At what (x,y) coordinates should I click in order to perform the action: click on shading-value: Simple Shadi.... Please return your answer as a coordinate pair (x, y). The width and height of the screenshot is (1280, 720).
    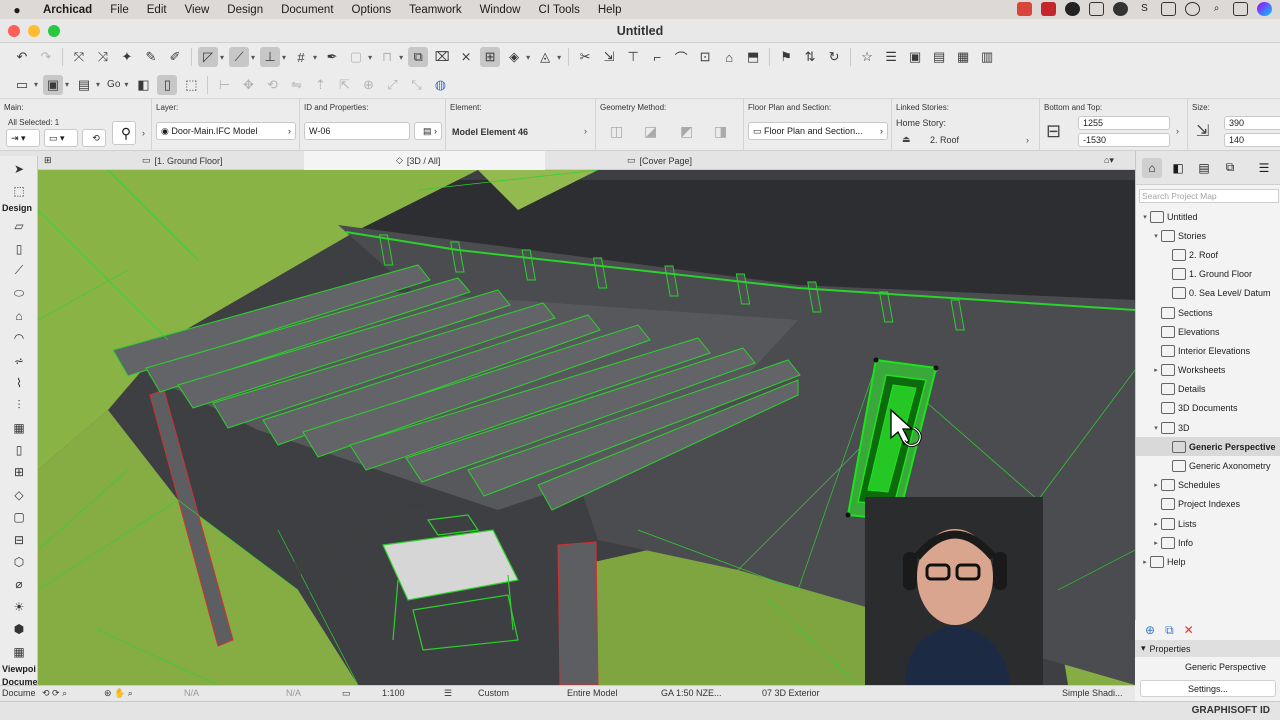
    Looking at the image, I should click on (1092, 693).